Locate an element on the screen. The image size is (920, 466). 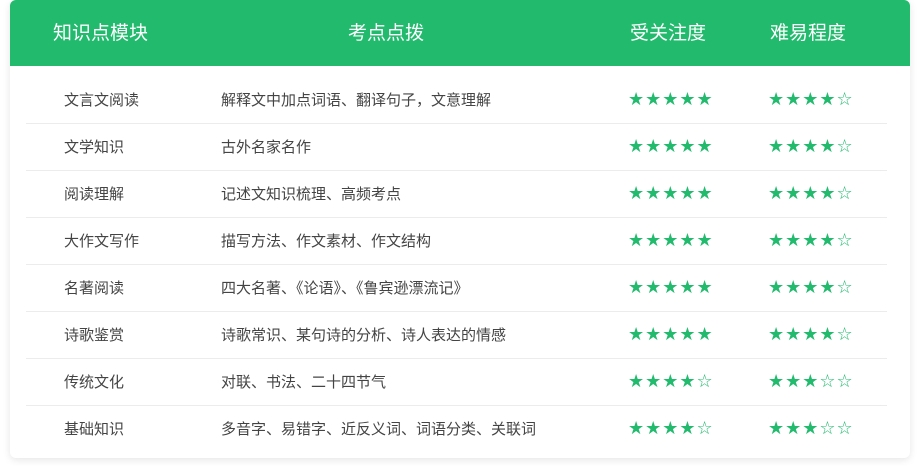
module-cell: 文言文阅读 is located at coordinates (102, 100).